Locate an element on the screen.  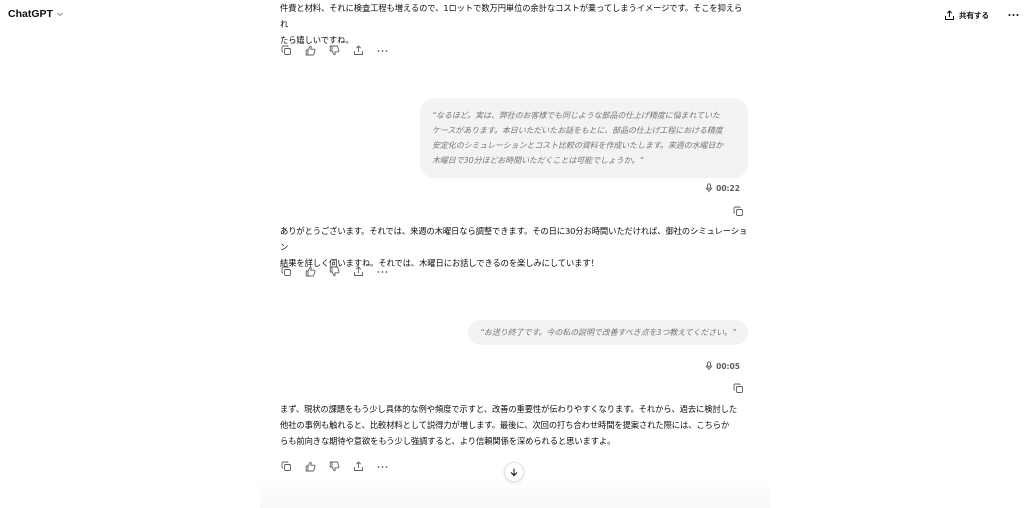
message-line: ケースがあります。本日いただいたお話をもとに、部品の仕上げ工程における精度 is located at coordinates (577, 130).